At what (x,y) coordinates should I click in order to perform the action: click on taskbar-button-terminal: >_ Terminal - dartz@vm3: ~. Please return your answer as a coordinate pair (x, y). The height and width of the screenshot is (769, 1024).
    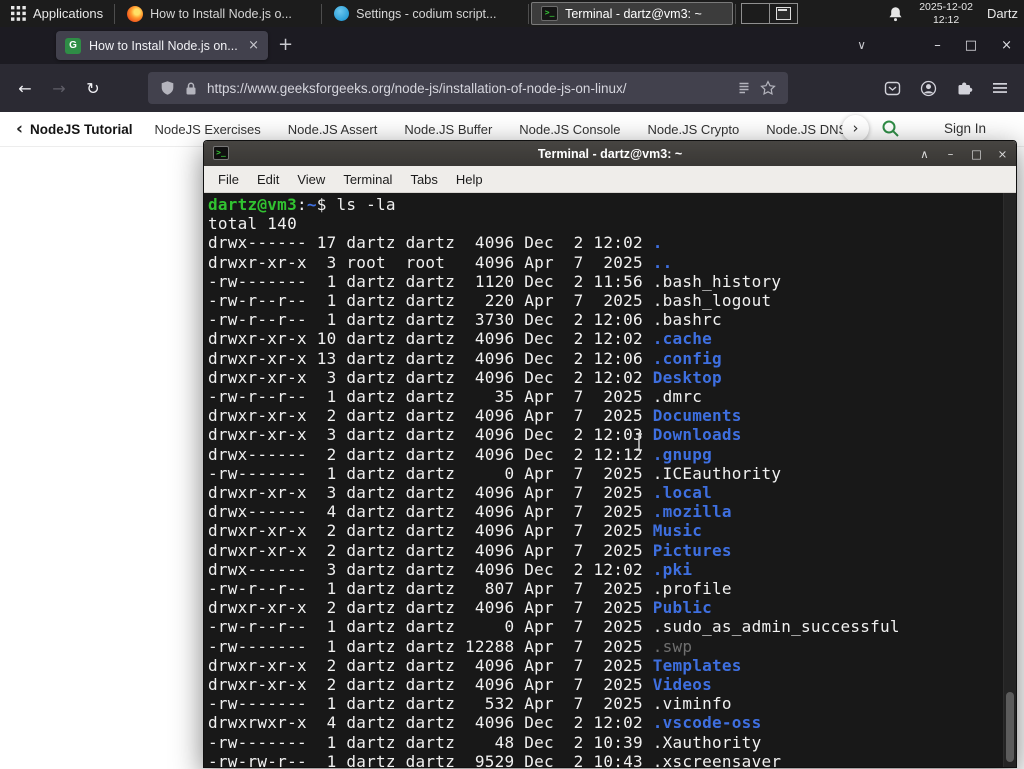
    Looking at the image, I should click on (632, 13).